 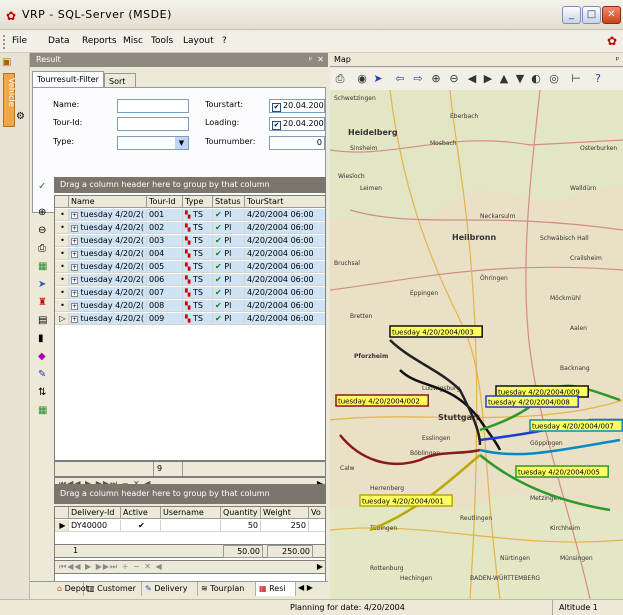 I want to click on vehicle-tab: Vehicle, so click(x=9, y=100).